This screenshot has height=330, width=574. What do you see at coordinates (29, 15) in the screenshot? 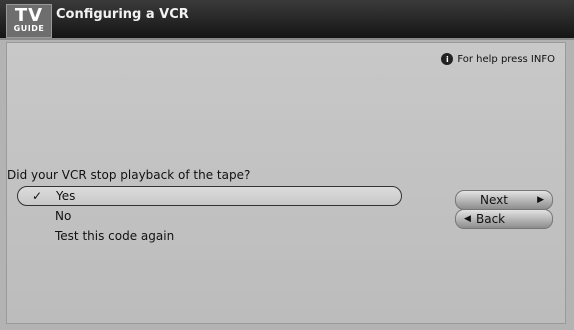
I see `logo-tv-text: TV` at bounding box center [29, 15].